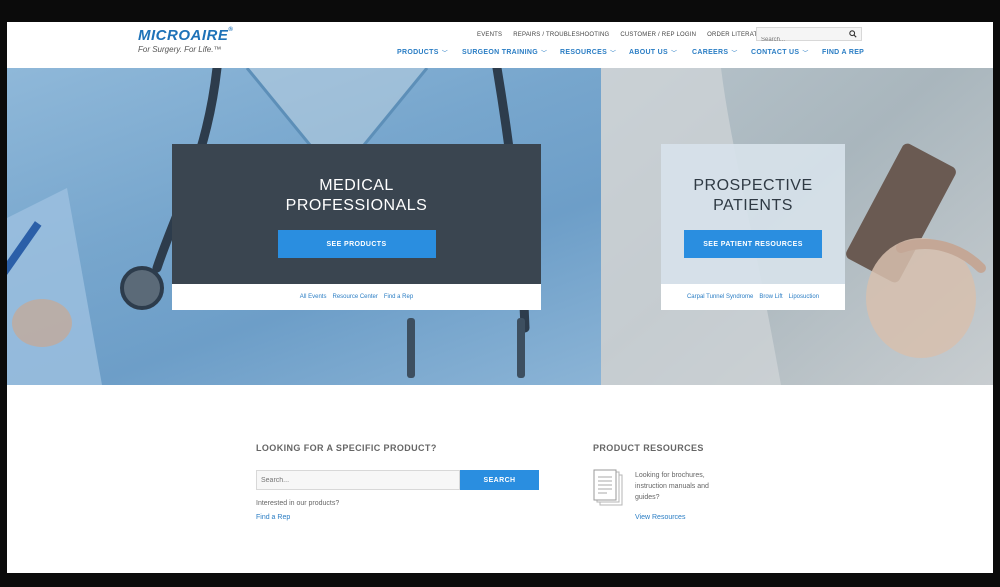  Describe the element at coordinates (853, 34) in the screenshot. I see `search-icon` at that location.